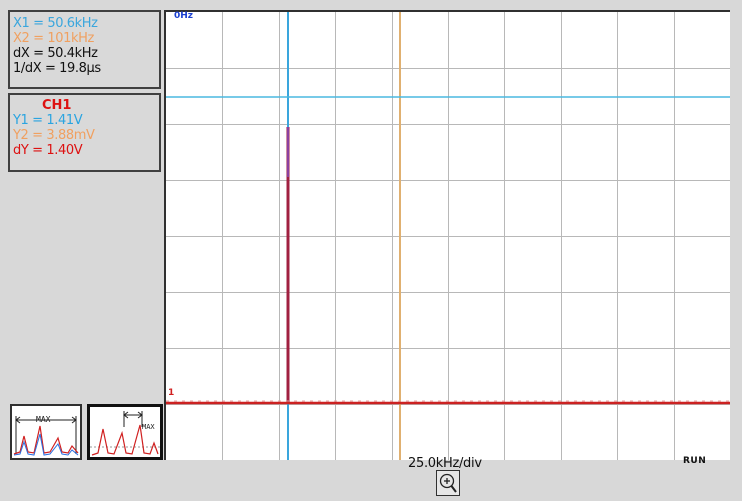 The image size is (742, 501). I want to click on zoom-in-icon, so click(448, 483).